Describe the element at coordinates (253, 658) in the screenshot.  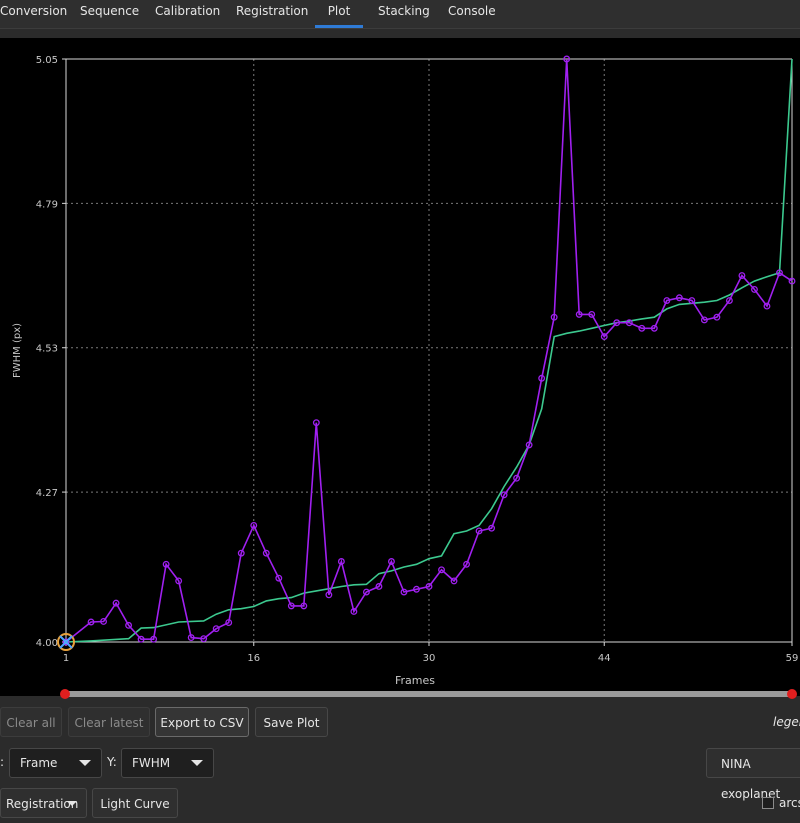
I see `x-tick-label: 16` at that location.